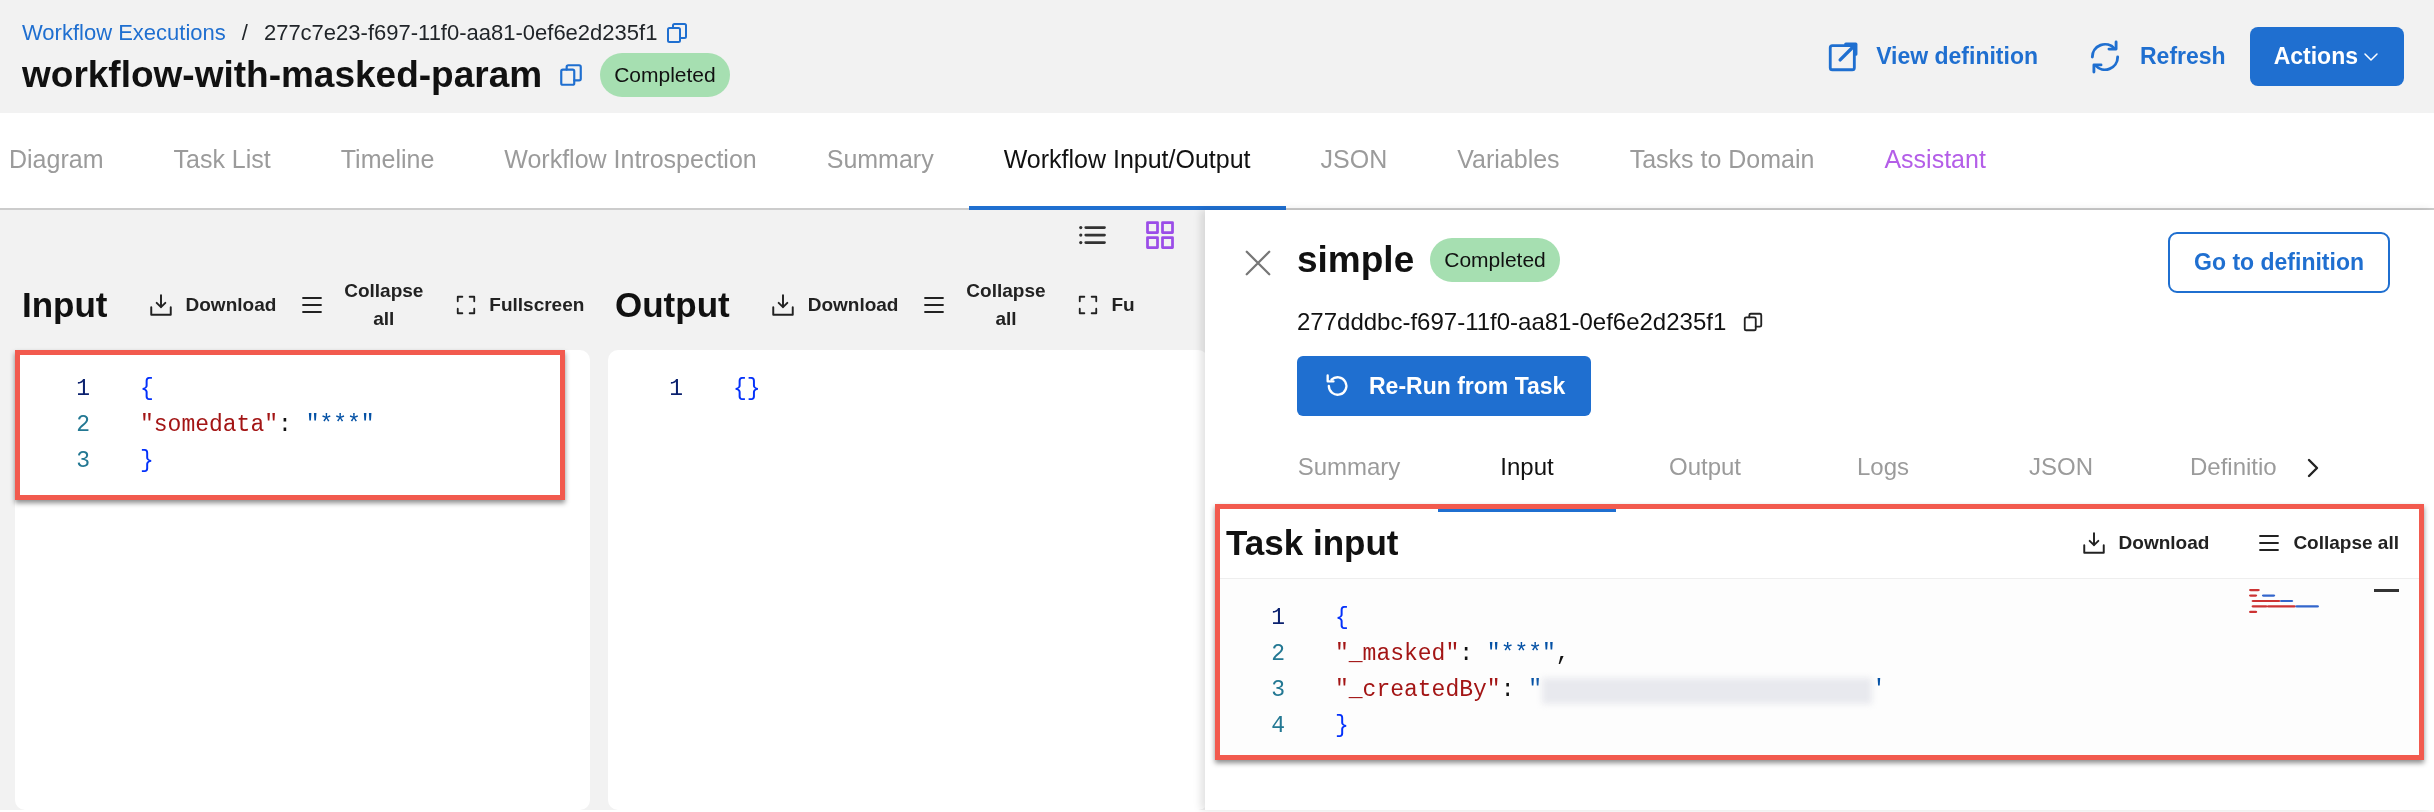 The image size is (2434, 812). What do you see at coordinates (1722, 161) in the screenshot?
I see `tab: Tasks to Domain` at bounding box center [1722, 161].